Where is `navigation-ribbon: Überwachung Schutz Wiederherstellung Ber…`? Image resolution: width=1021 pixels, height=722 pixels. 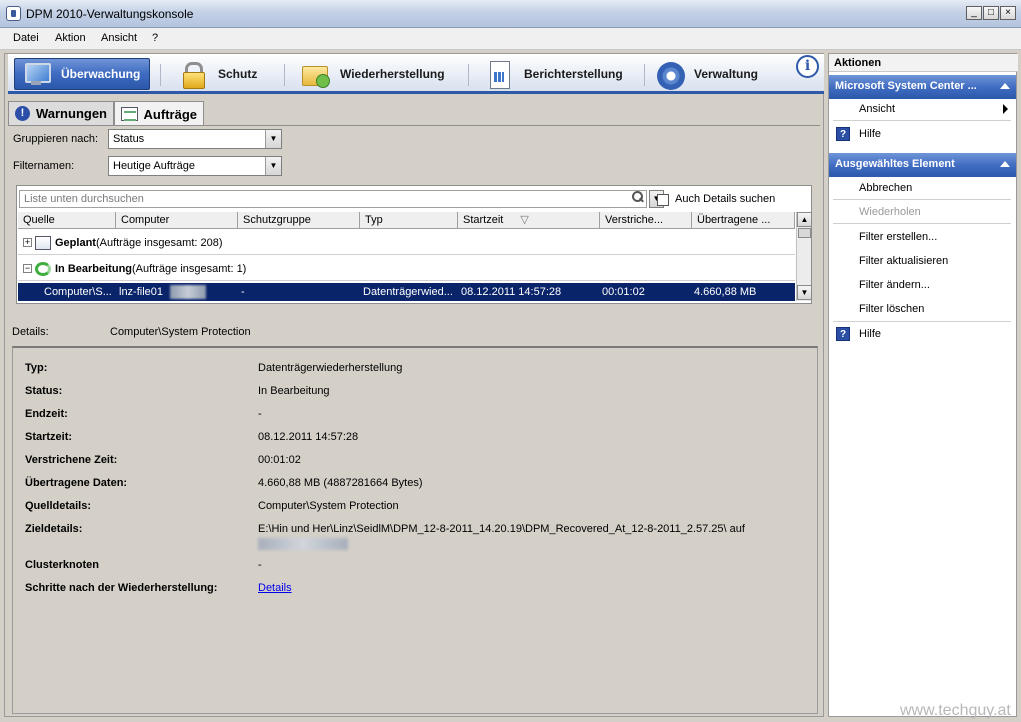 navigation-ribbon: Überwachung Schutz Wiederherstellung Ber… is located at coordinates (416, 74).